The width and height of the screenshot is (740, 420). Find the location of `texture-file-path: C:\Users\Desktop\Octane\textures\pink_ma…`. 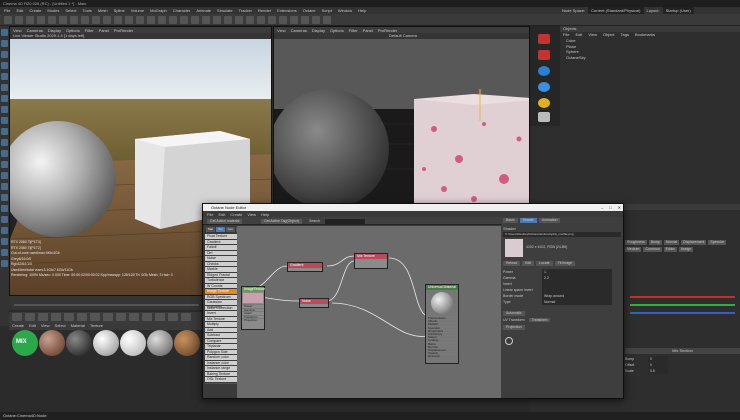

texture-file-path: C:\Users\Desktop\Octane\textures\pink_ma… is located at coordinates (562, 234).